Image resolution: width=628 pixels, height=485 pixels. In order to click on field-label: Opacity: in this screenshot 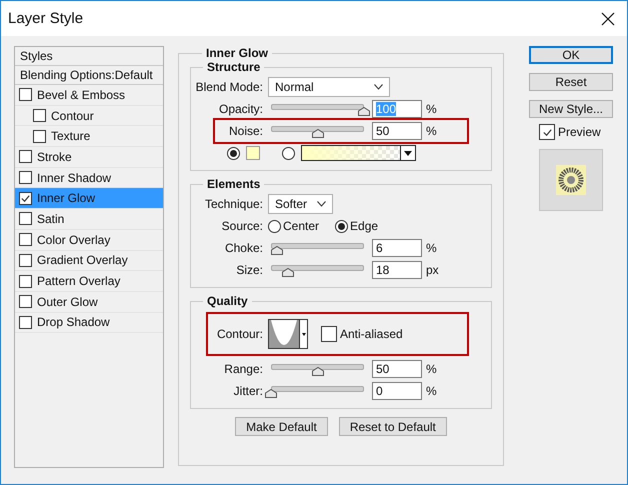, I will do `click(241, 109)`.